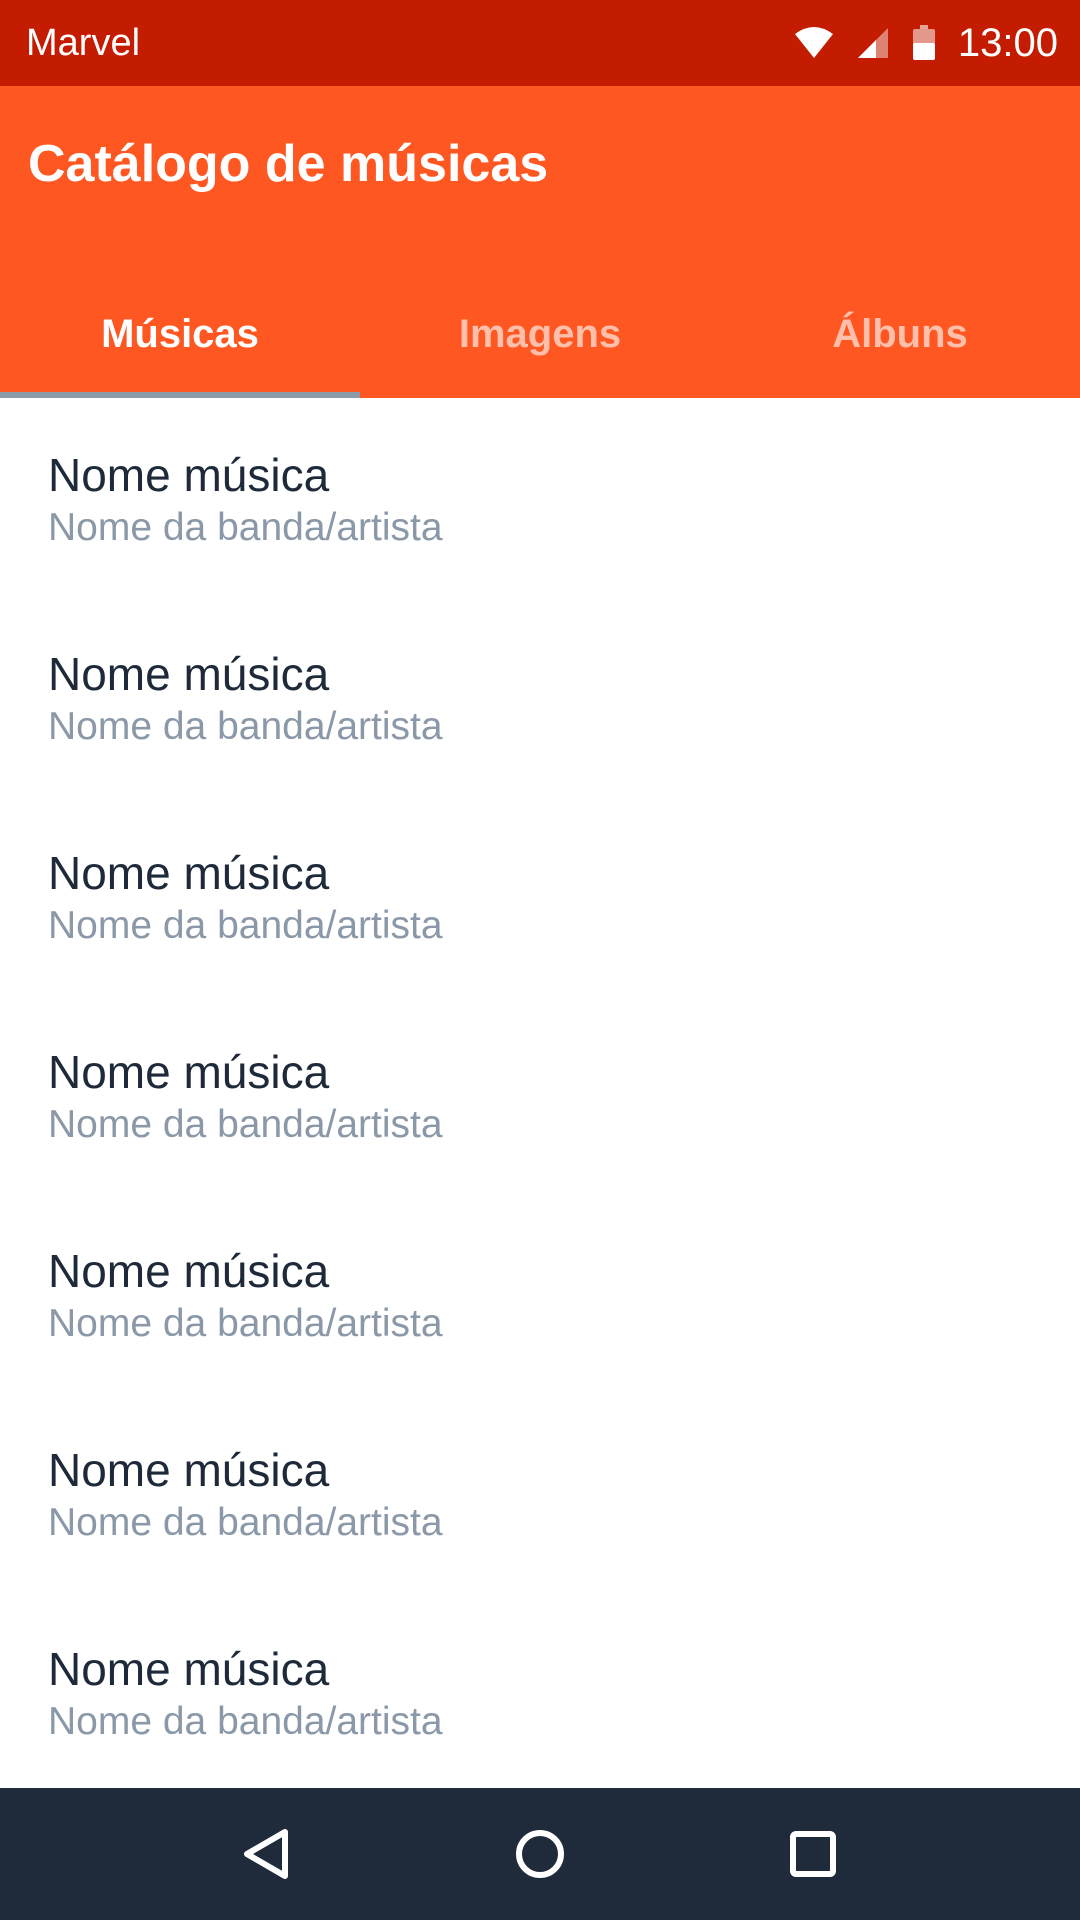 The width and height of the screenshot is (1080, 1920). I want to click on carrier-name: Marvel, so click(83, 42).